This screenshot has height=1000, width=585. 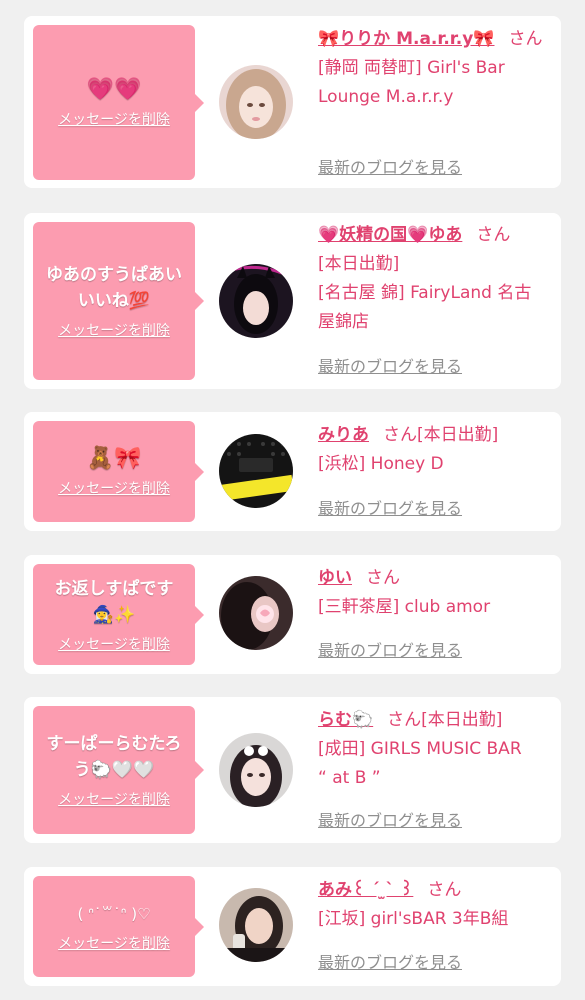 What do you see at coordinates (114, 913) in the screenshot?
I see `message-text: ( ᐢ˙꒳˙ᐢ )♡` at bounding box center [114, 913].